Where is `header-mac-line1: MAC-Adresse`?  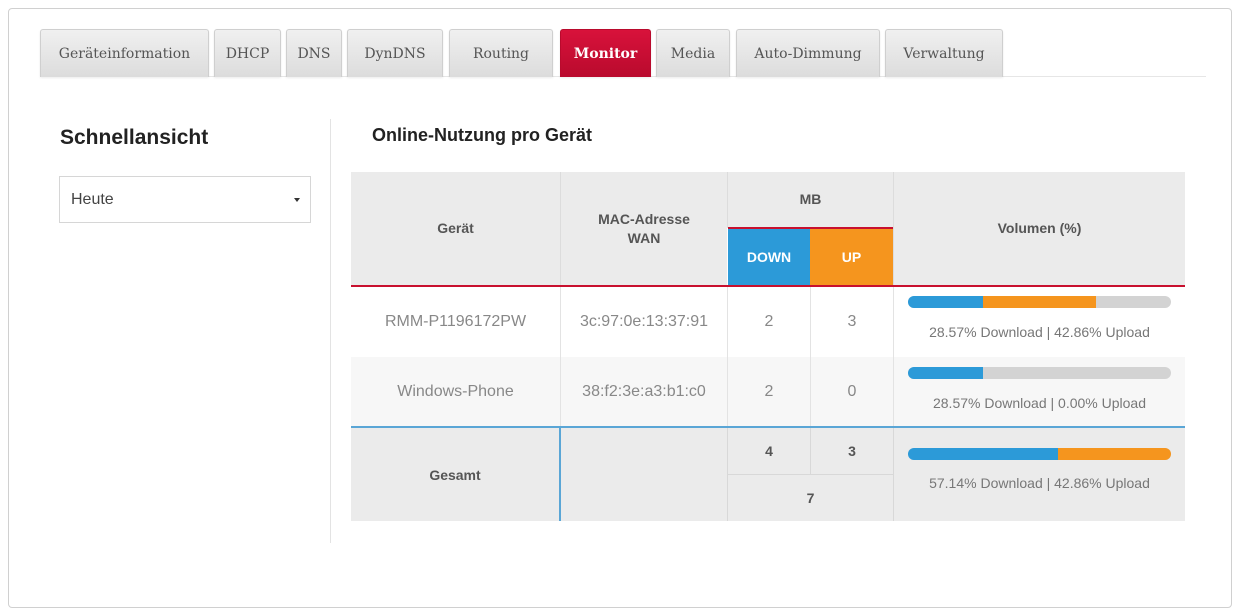
header-mac-line1: MAC-Adresse is located at coordinates (644, 218).